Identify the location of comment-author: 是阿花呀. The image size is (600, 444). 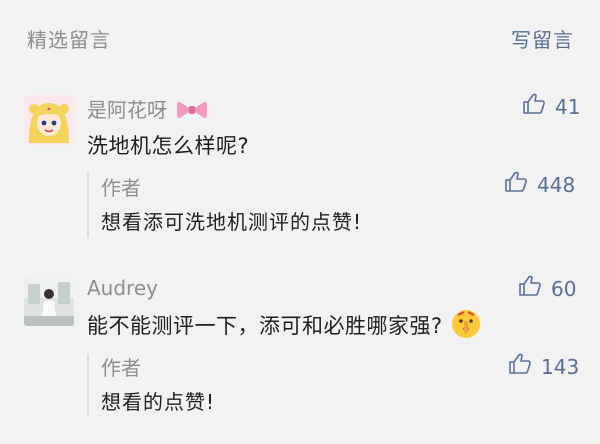
(147, 110).